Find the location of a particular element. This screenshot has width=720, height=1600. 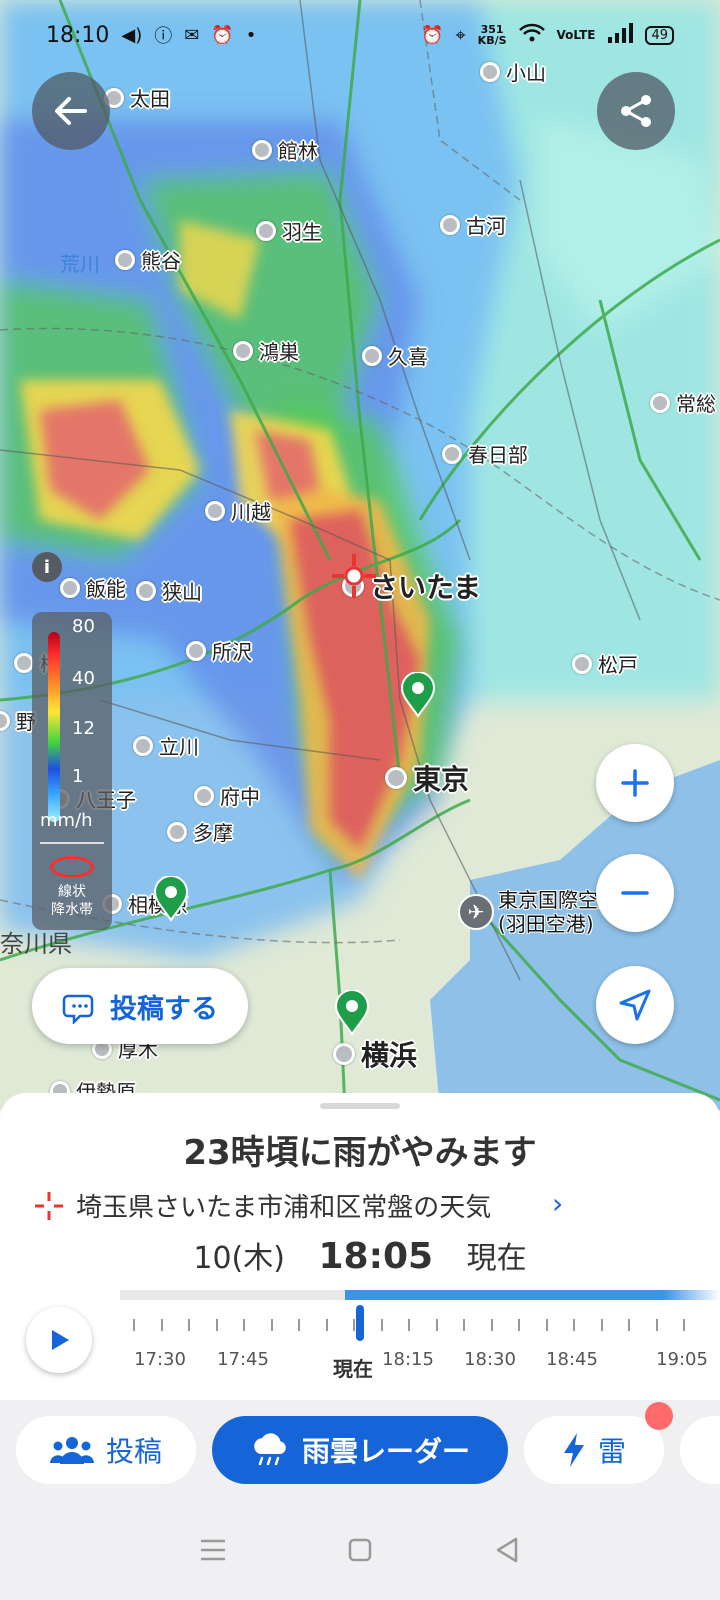

place-marker: 久喜 is located at coordinates (395, 355).